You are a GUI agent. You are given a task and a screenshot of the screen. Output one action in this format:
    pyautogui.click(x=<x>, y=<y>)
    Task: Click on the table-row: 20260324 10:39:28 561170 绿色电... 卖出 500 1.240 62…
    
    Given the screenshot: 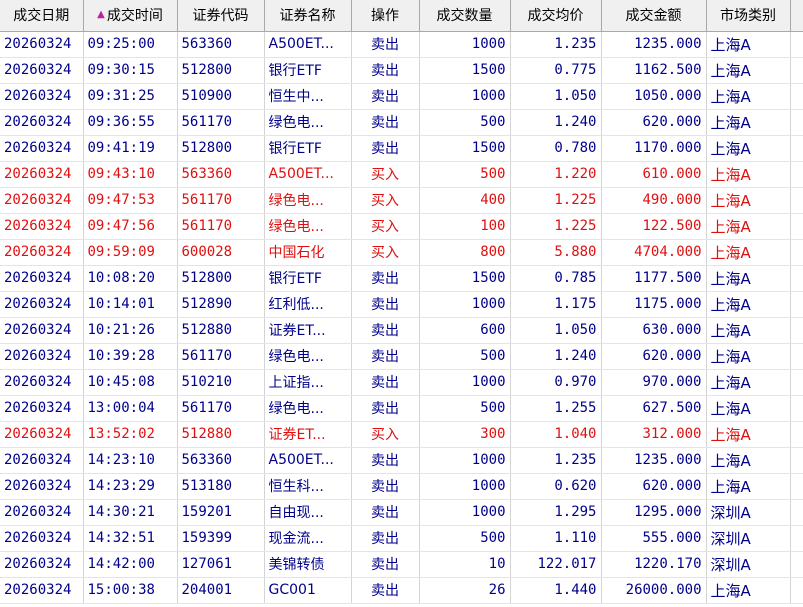 What is the action you would take?
    pyautogui.click(x=401, y=356)
    